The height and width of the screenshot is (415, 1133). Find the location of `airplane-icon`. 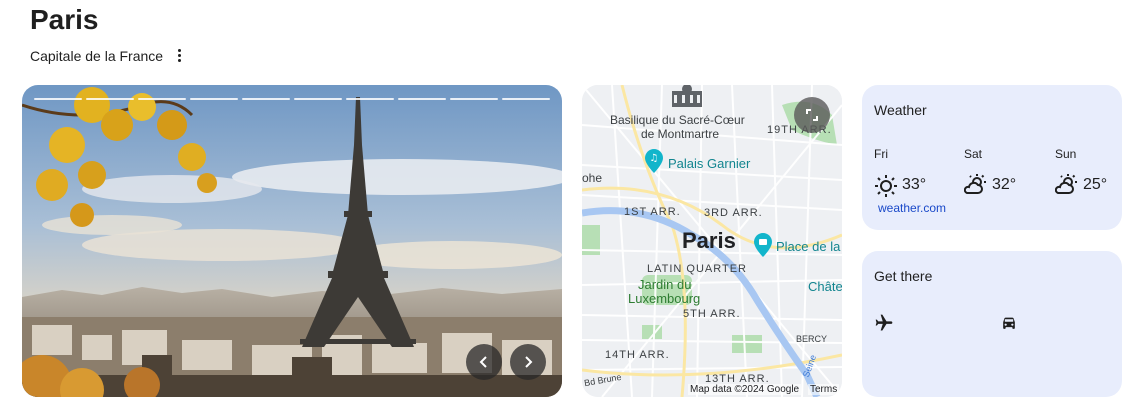

airplane-icon is located at coordinates (884, 322).